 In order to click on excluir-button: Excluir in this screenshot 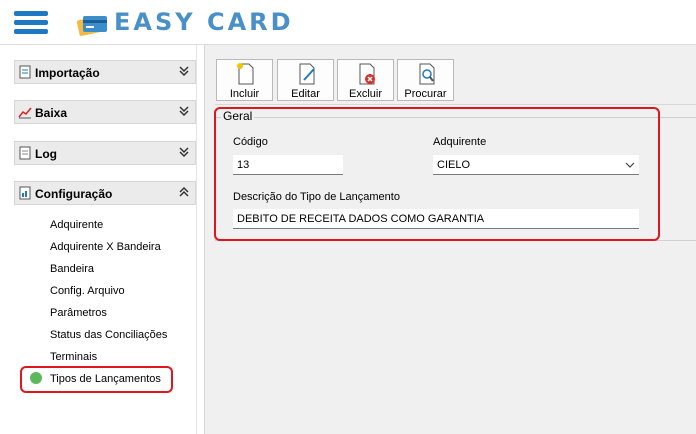, I will do `click(365, 80)`.